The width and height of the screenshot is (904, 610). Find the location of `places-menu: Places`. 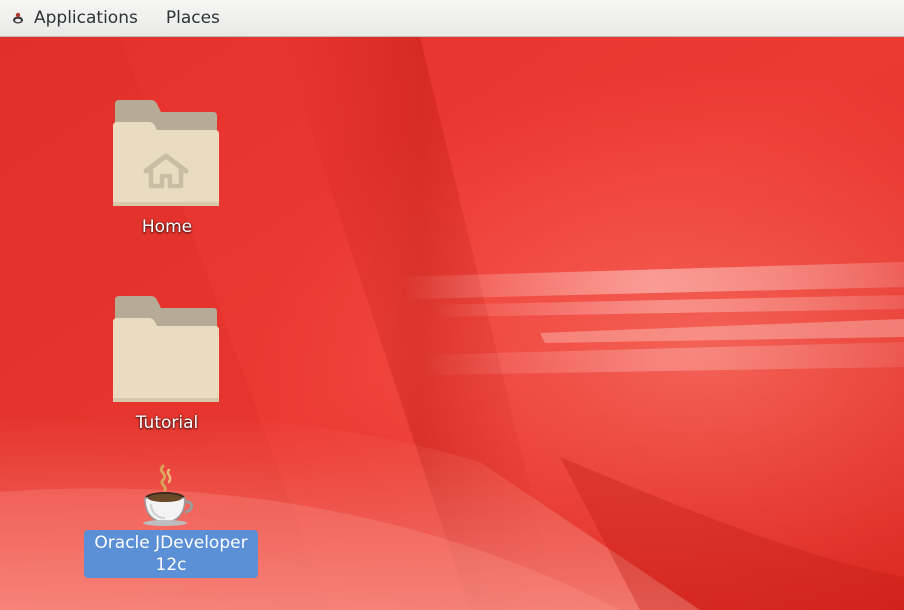

places-menu: Places is located at coordinates (193, 18).